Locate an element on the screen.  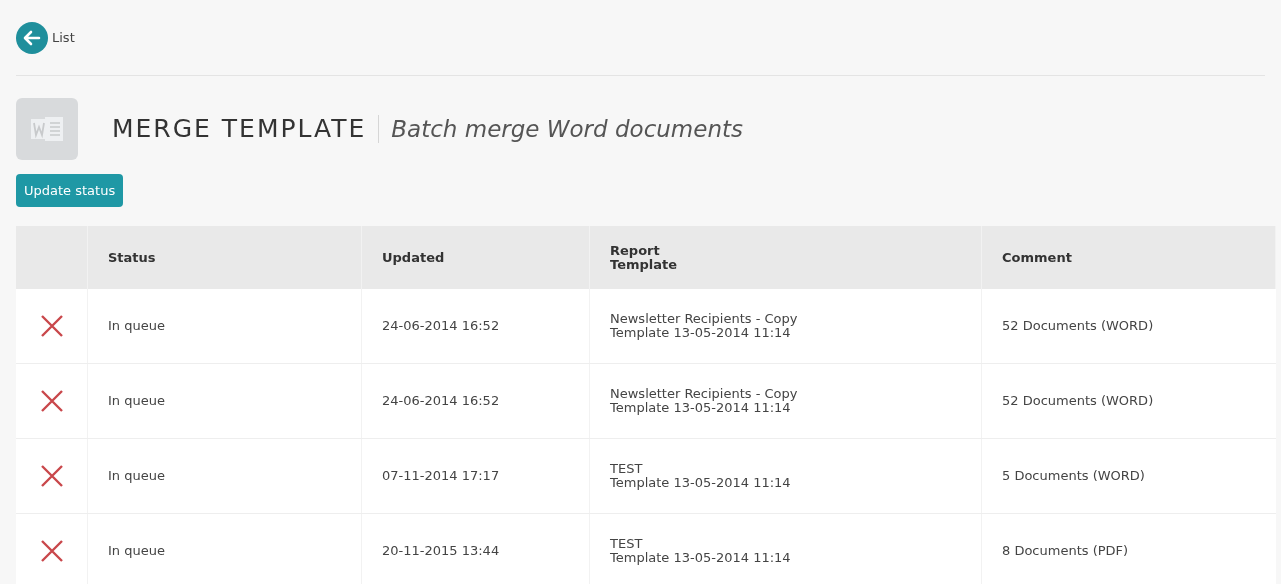
comment-text: 5 Documents (WORD) is located at coordinates (1073, 476).